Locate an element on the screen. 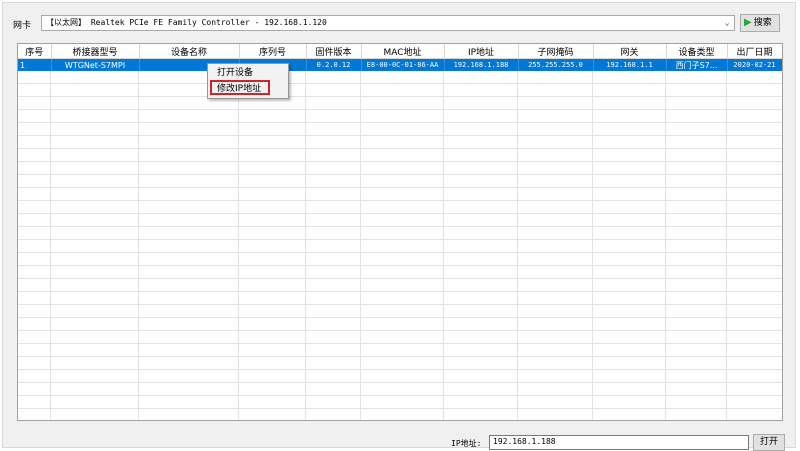 This screenshot has width=800, height=451. column-header: 桥接器型号 is located at coordinates (95, 51).